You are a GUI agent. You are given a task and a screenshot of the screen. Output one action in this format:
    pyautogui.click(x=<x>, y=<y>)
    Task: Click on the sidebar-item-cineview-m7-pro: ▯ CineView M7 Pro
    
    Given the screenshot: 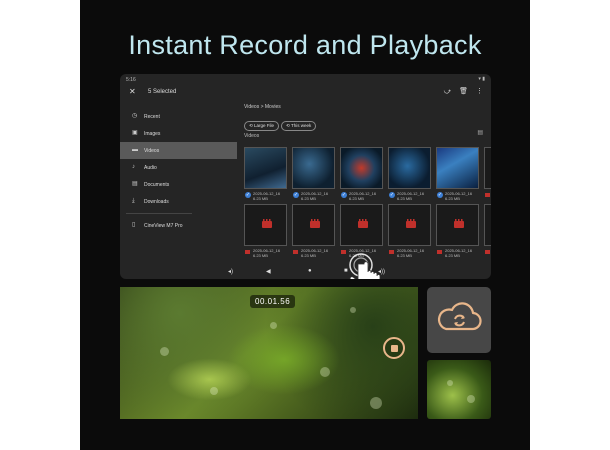 What is the action you would take?
    pyautogui.click(x=159, y=225)
    